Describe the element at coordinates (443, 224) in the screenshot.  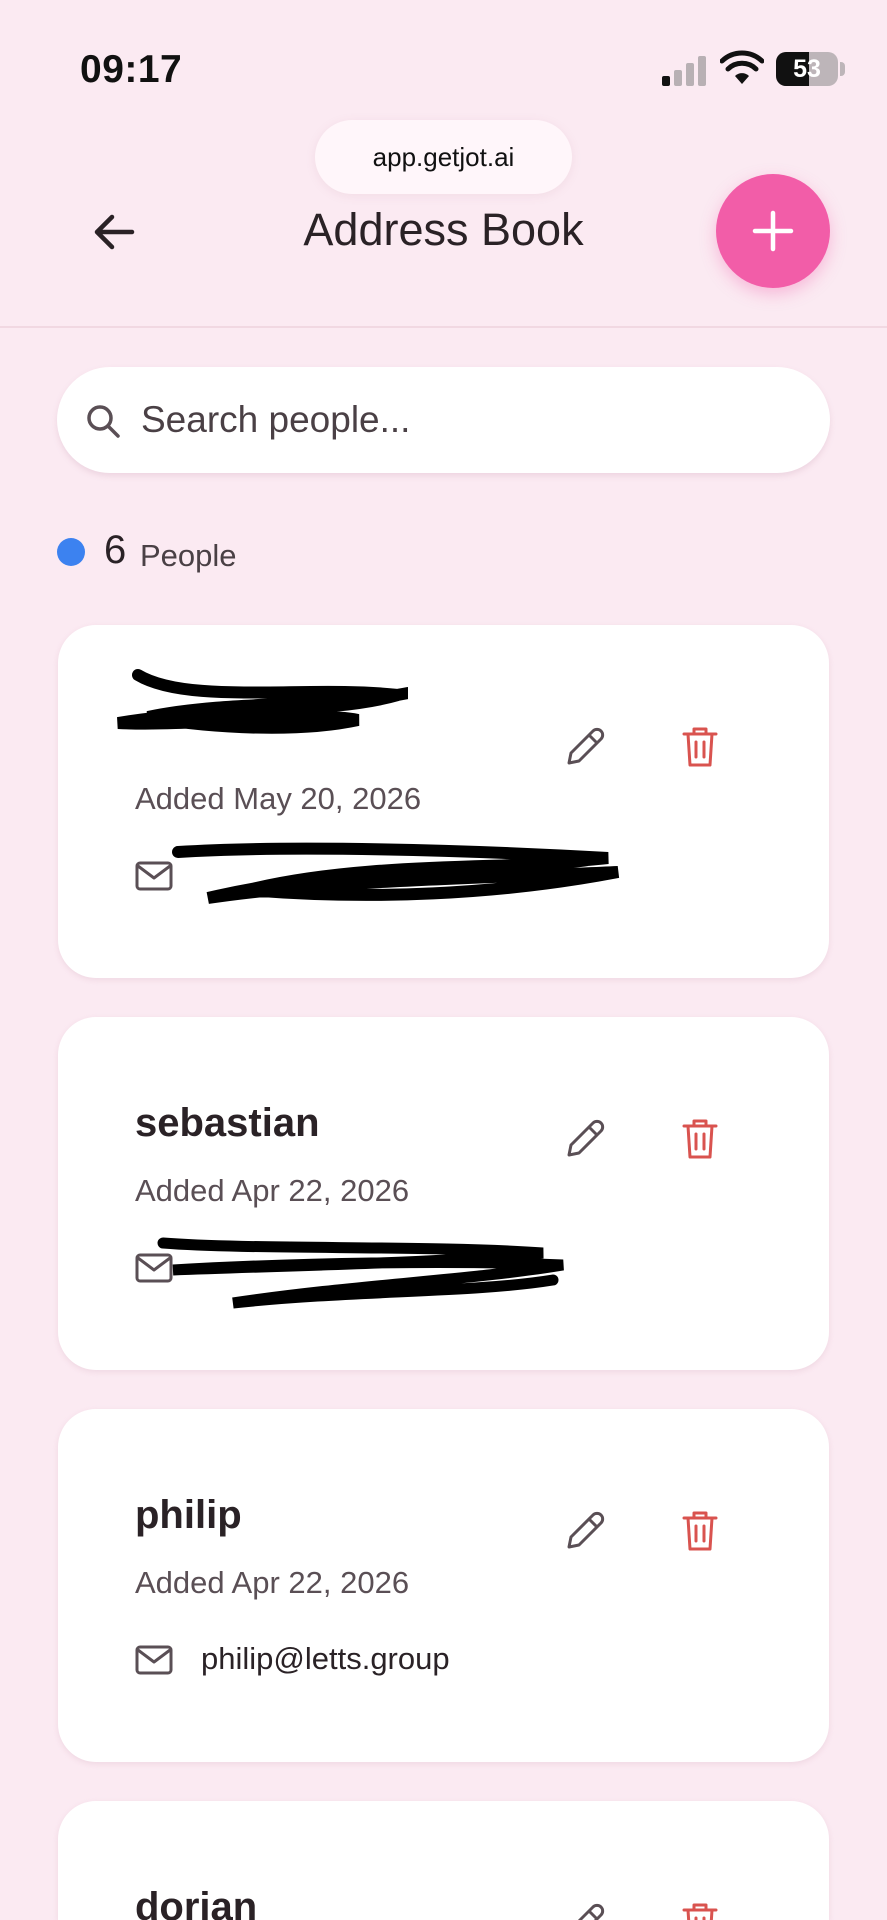
I see `app-header: app.getjot.ai Address Book` at that location.